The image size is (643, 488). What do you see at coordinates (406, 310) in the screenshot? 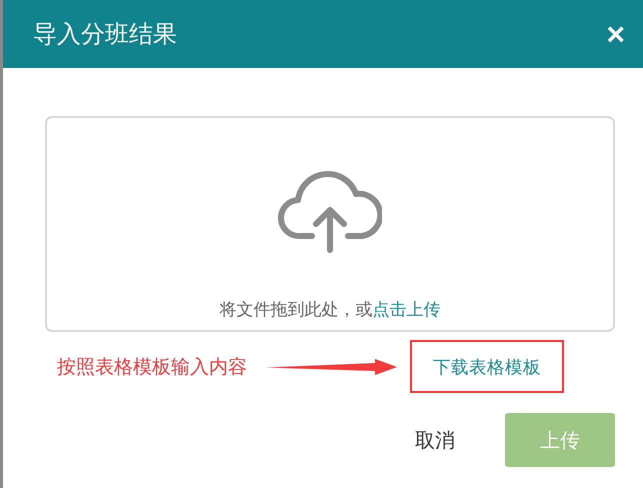
I see `upload-link: 点击上传` at bounding box center [406, 310].